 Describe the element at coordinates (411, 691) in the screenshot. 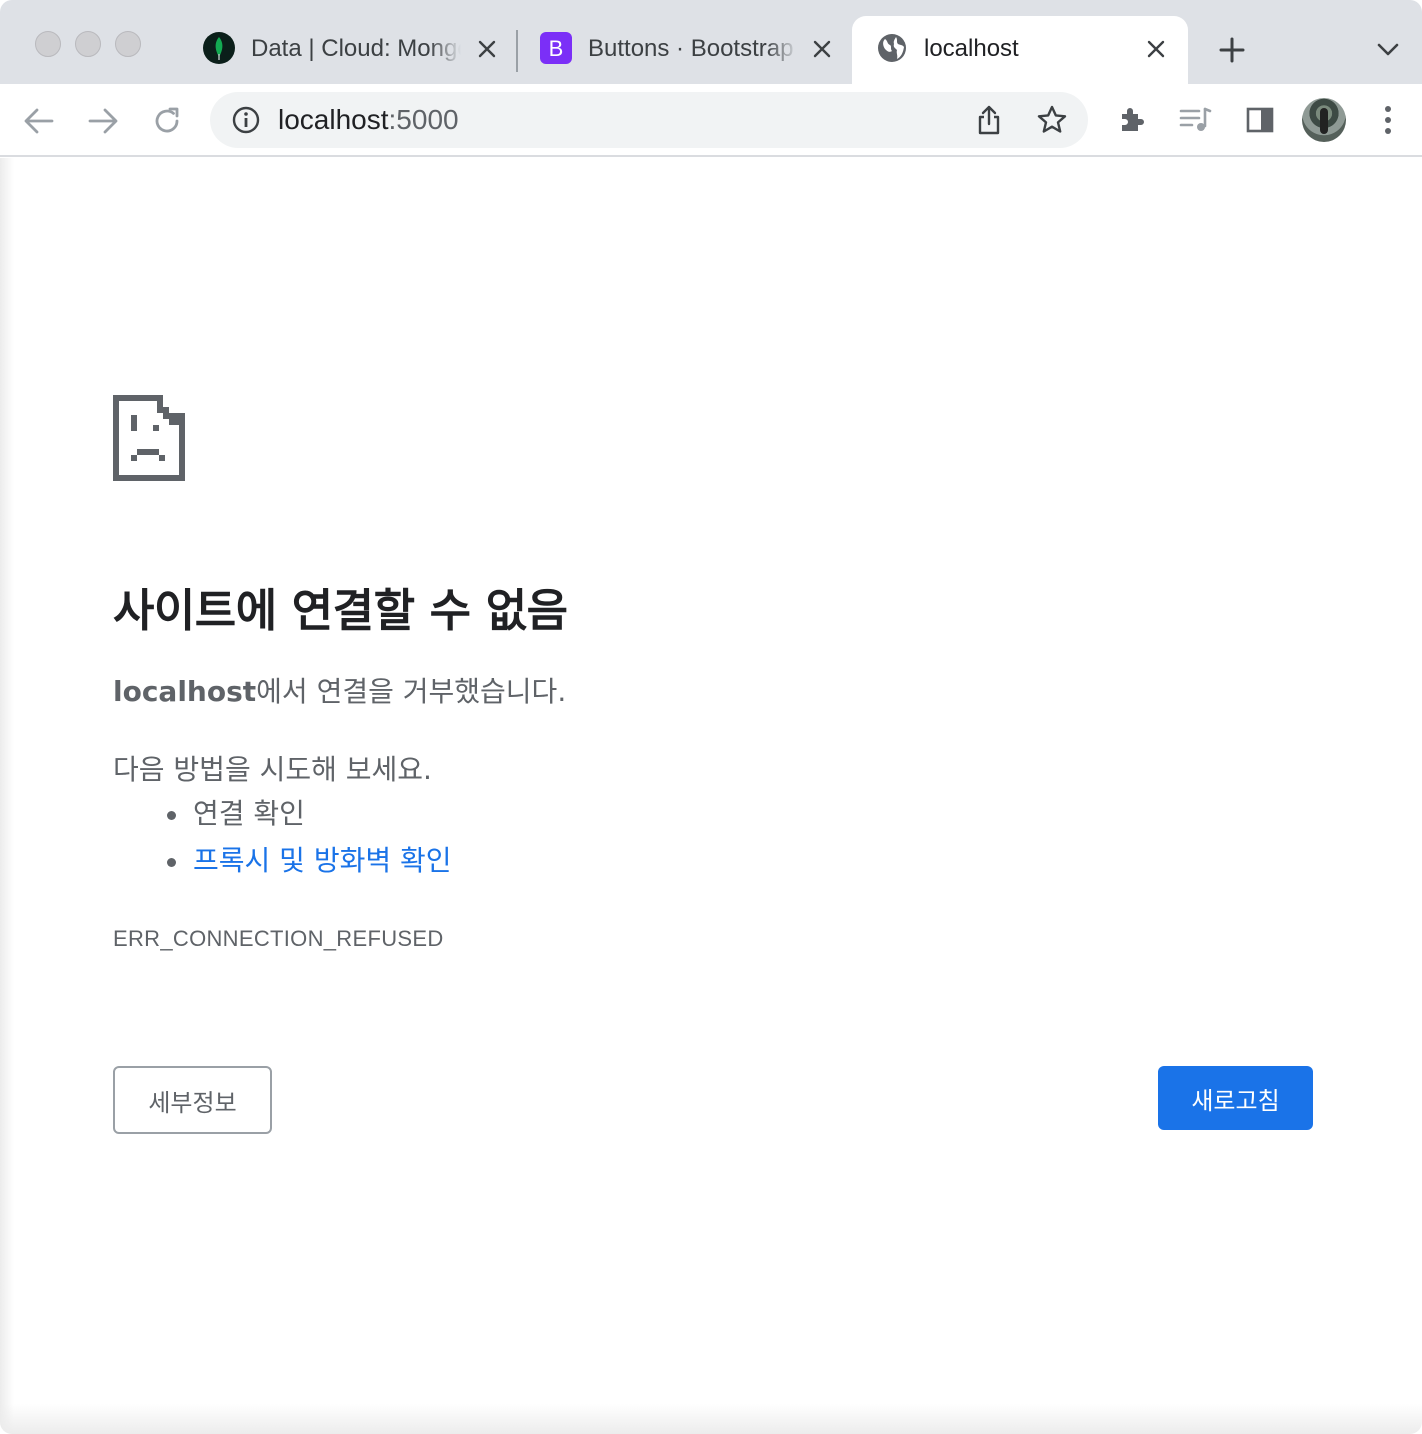

I see `error-description-rest: 에서 연결을 거부했습니다.` at that location.